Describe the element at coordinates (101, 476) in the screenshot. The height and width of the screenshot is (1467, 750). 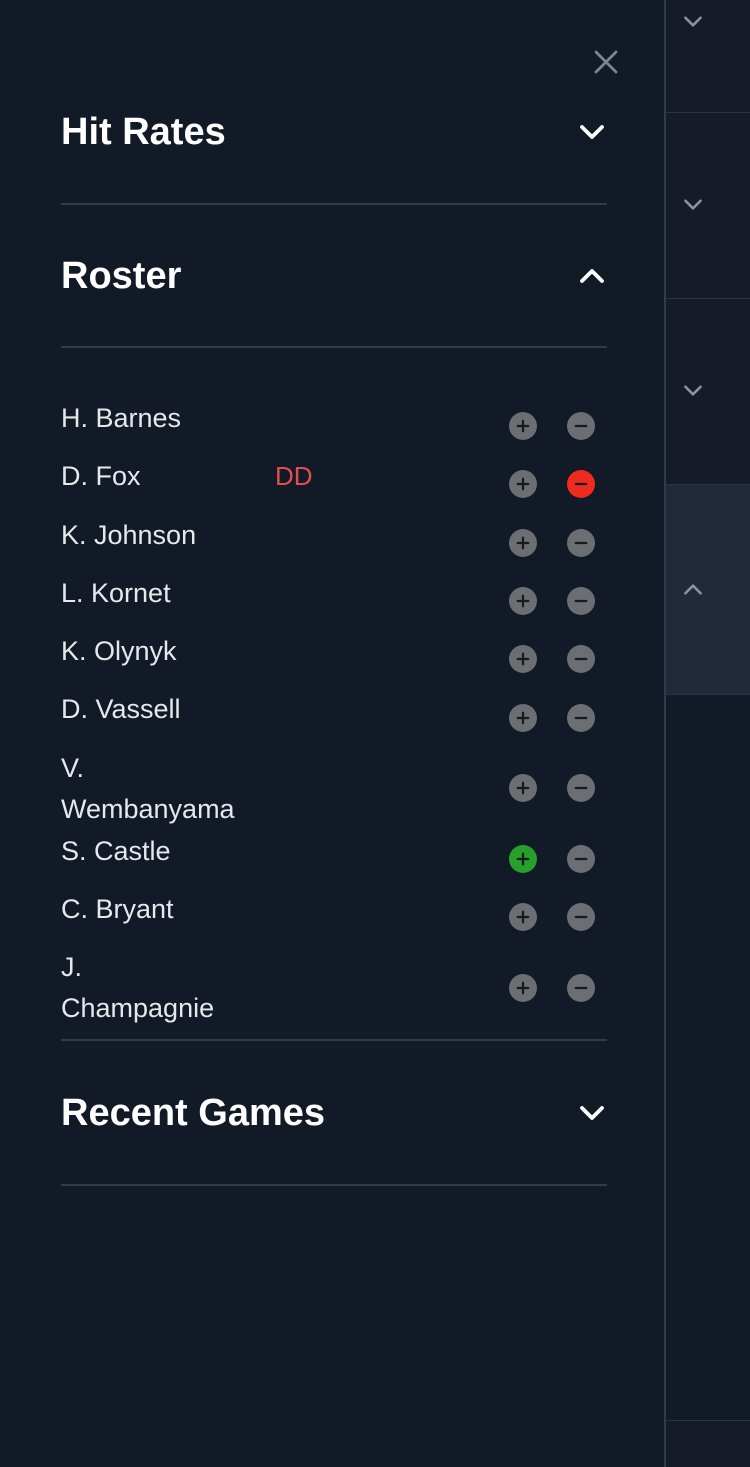
I see `player-name: D. Fox` at that location.